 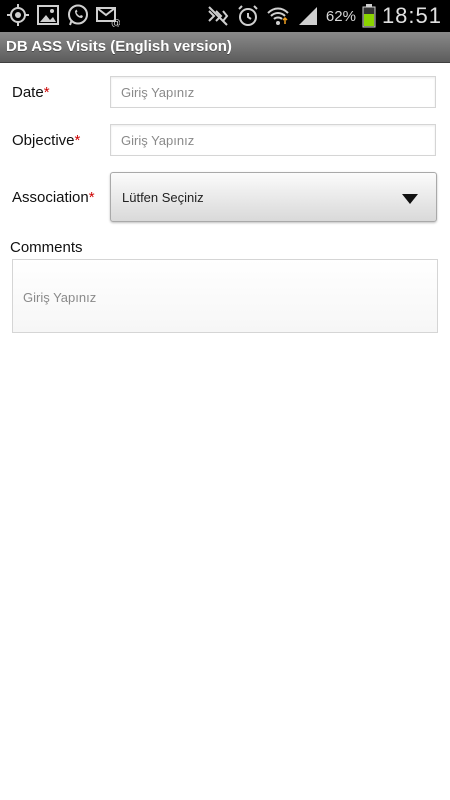 What do you see at coordinates (158, 92) in the screenshot?
I see `date-placeholder: Giriş Yapınız` at bounding box center [158, 92].